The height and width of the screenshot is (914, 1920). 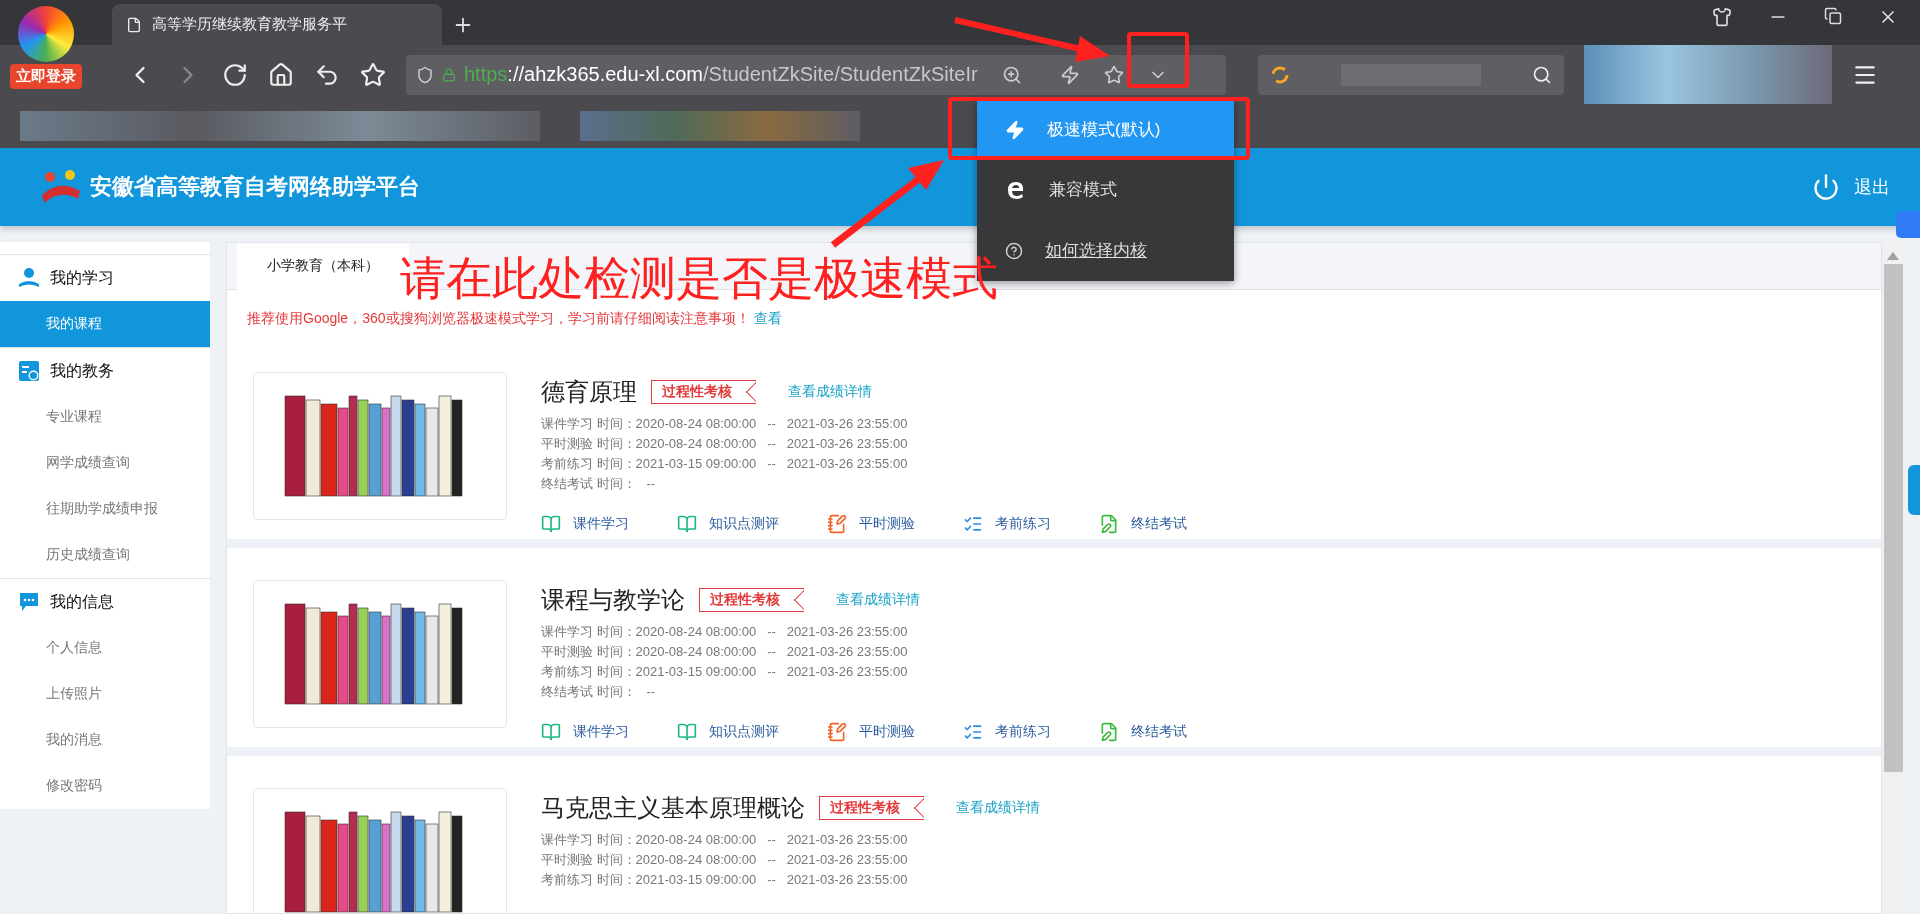 What do you see at coordinates (767, 319) in the screenshot?
I see `notice-link: 查看` at bounding box center [767, 319].